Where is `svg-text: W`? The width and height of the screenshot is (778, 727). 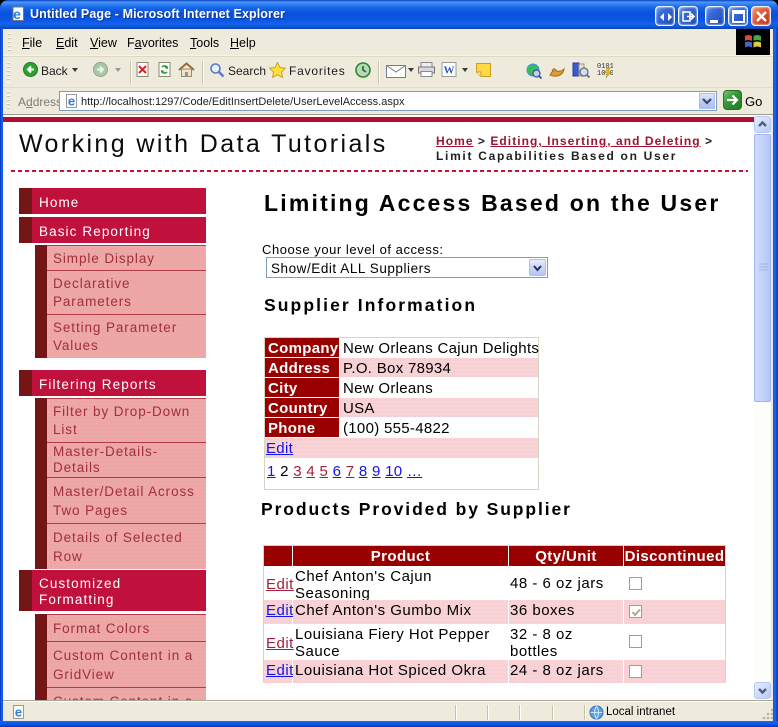
svg-text: W is located at coordinates (449, 71).